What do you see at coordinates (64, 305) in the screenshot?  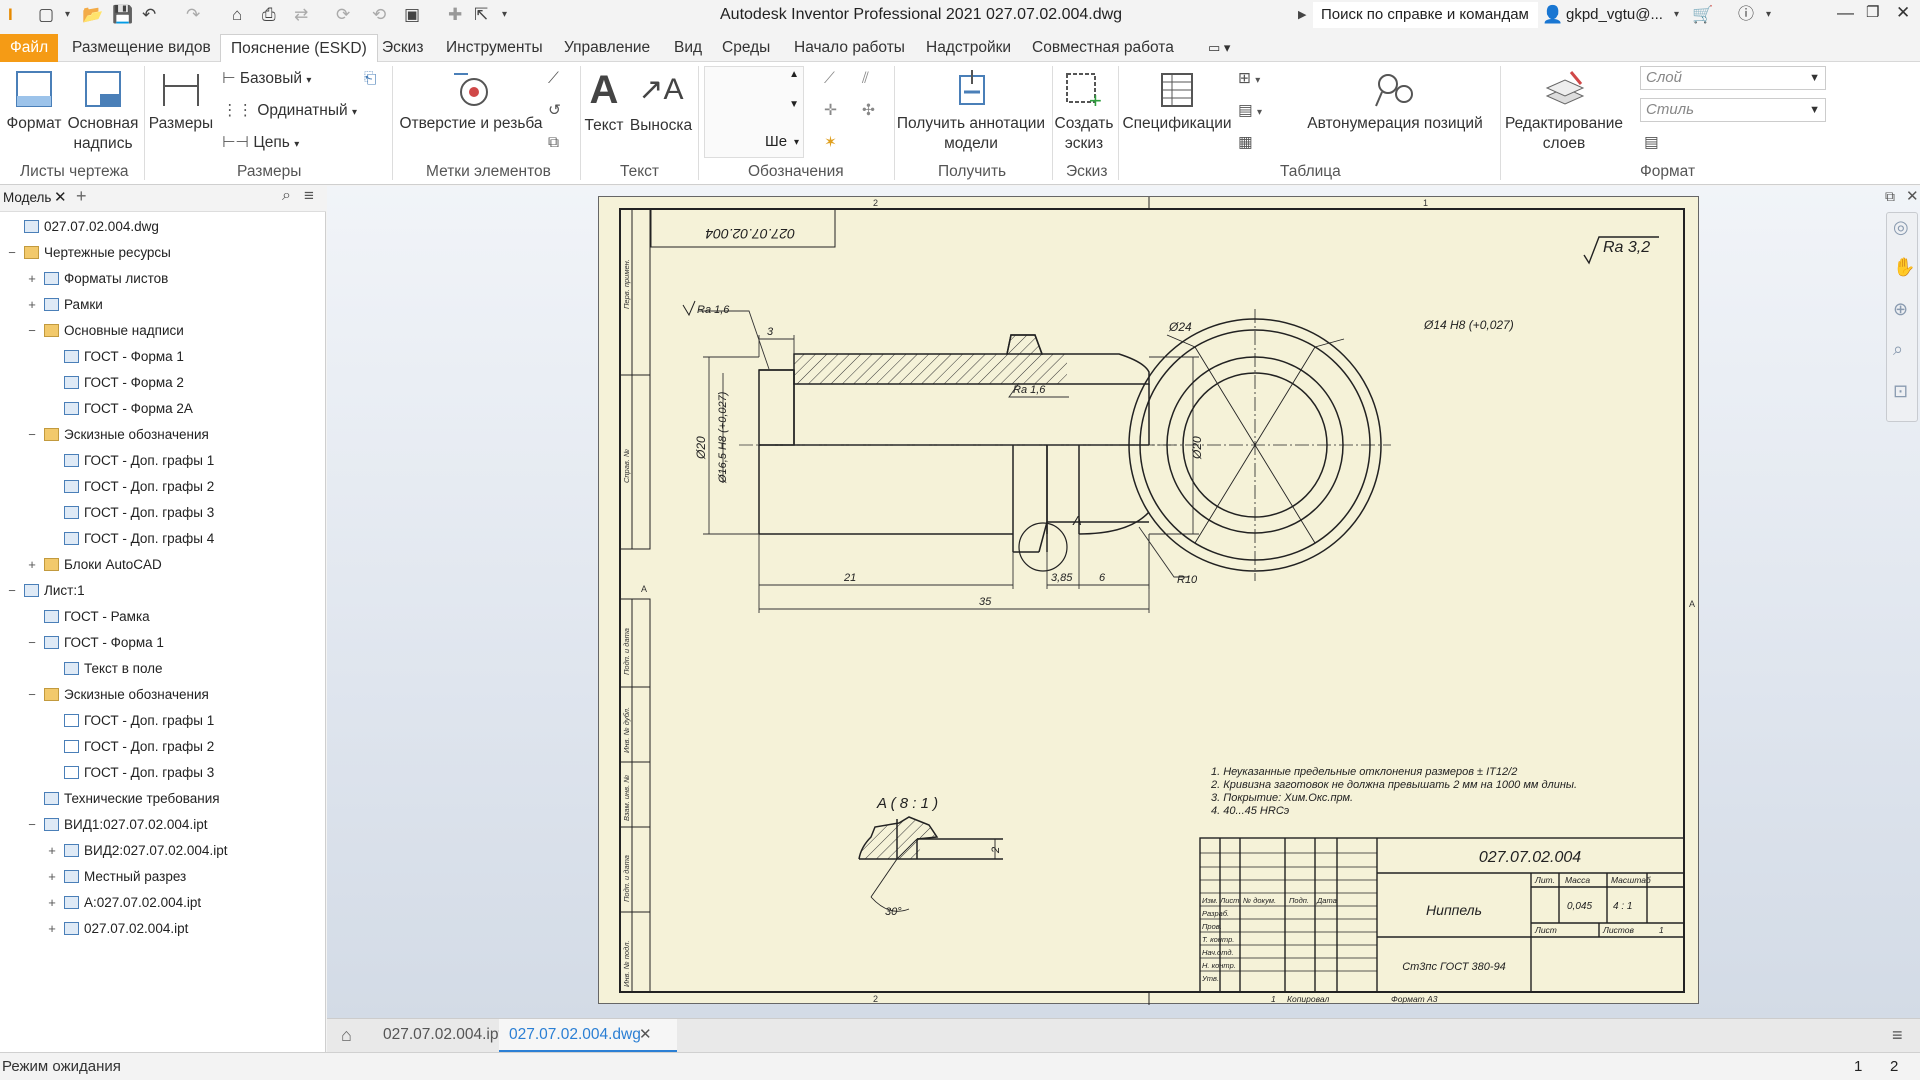 I see `browser-tree-item: + Рамки` at bounding box center [64, 305].